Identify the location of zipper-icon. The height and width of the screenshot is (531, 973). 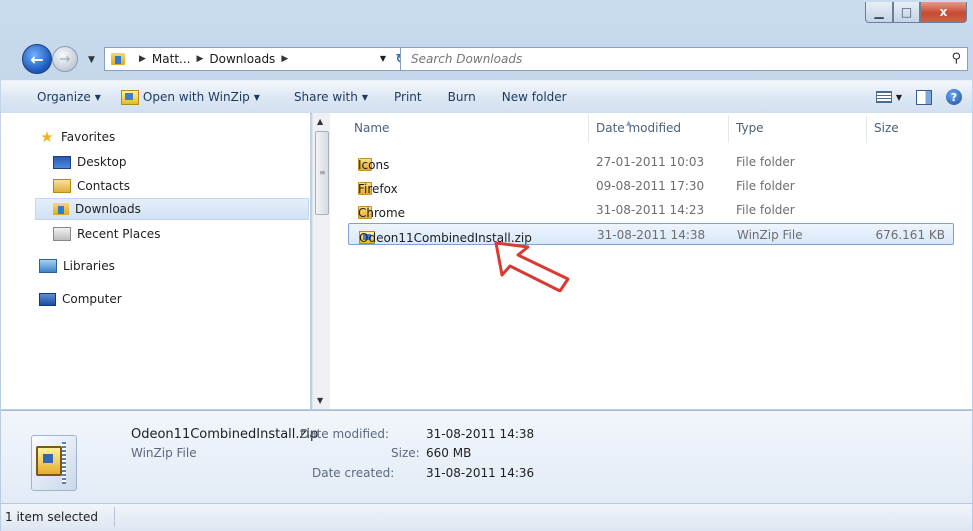
(64, 463).